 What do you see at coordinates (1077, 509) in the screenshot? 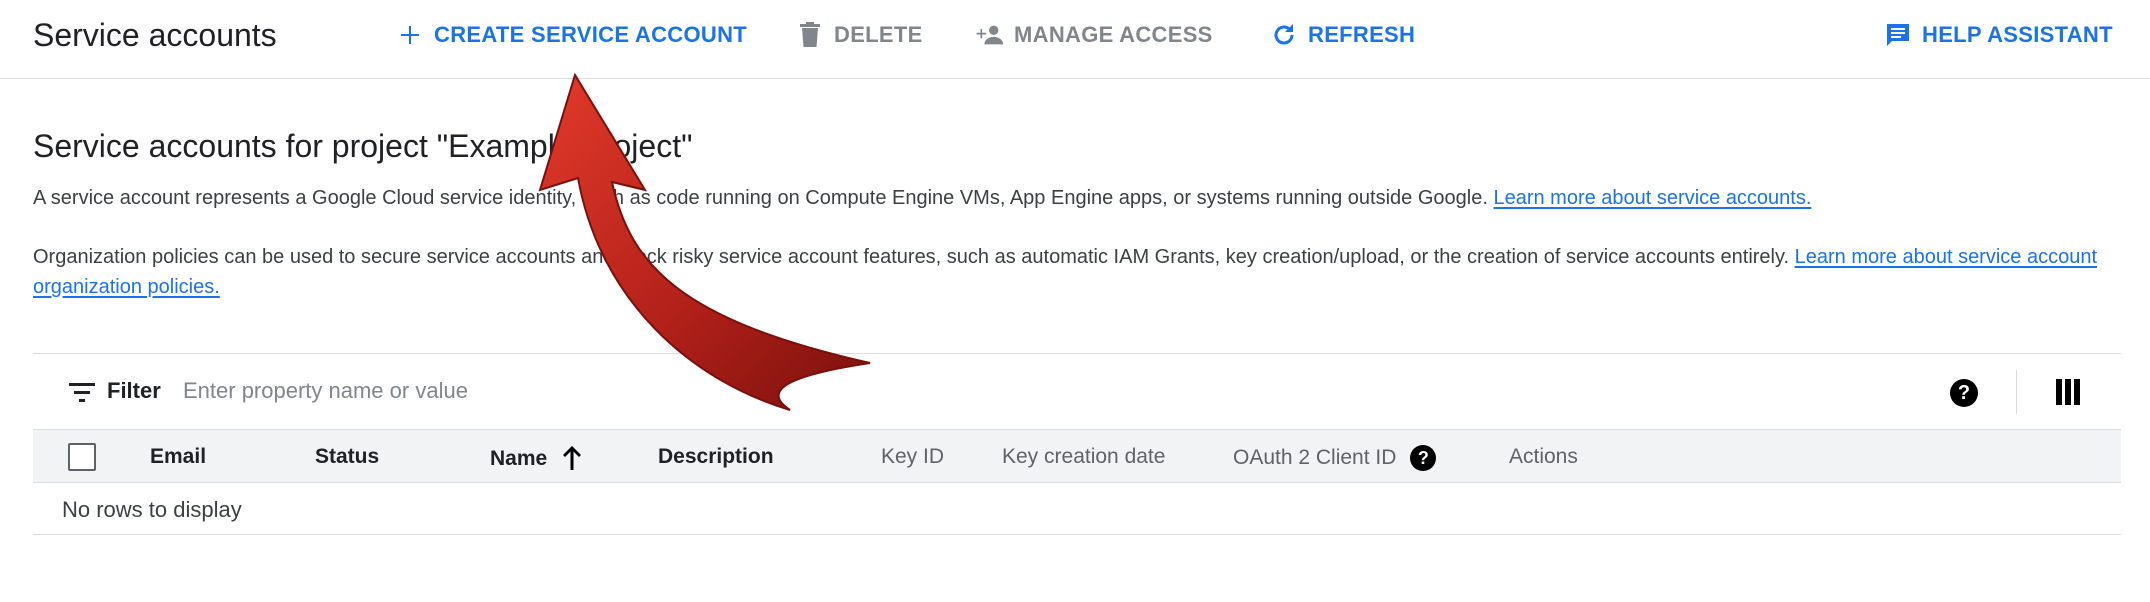
I see `table-empty-row: No rows to display` at bounding box center [1077, 509].